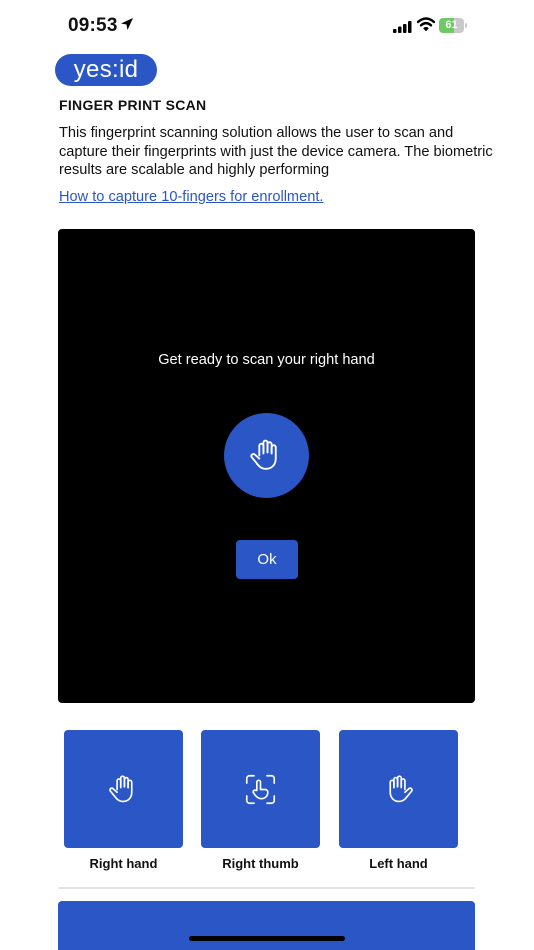 This screenshot has width=534, height=950. What do you see at coordinates (466, 25) in the screenshot?
I see `battery-cap` at bounding box center [466, 25].